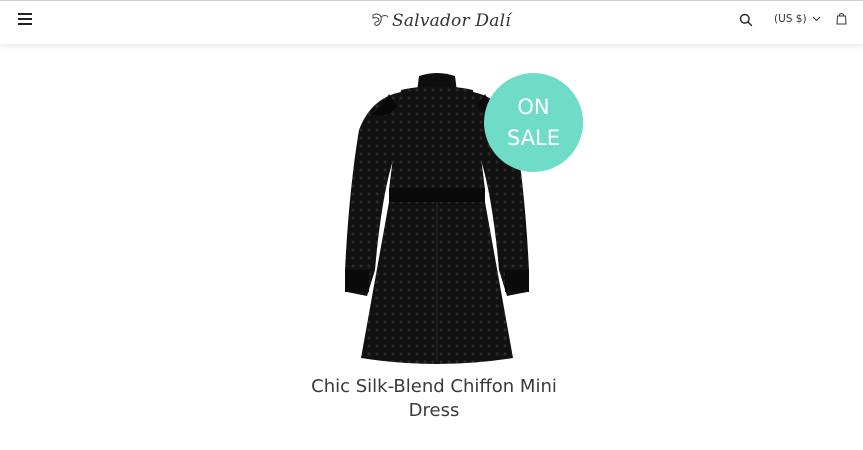 This screenshot has height=450, width=863. I want to click on on-sale-badge: ON SALE, so click(533, 122).